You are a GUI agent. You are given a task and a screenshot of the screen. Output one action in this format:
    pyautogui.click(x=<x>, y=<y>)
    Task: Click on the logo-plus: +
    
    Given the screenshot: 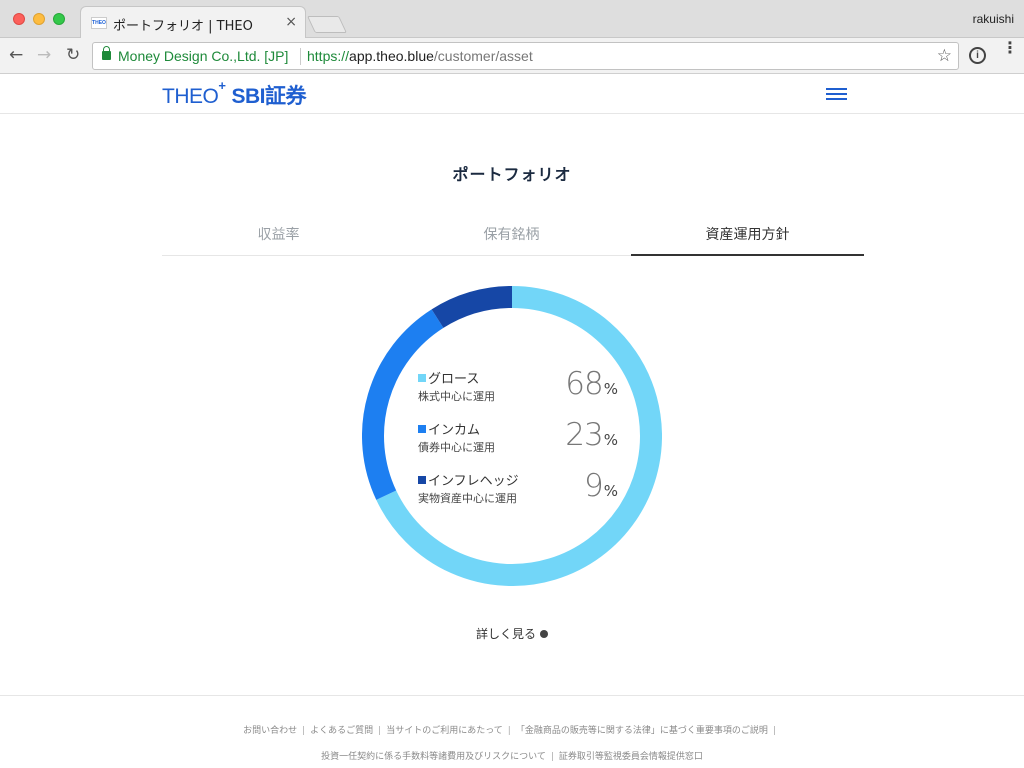 What is the action you would take?
    pyautogui.click(x=222, y=85)
    